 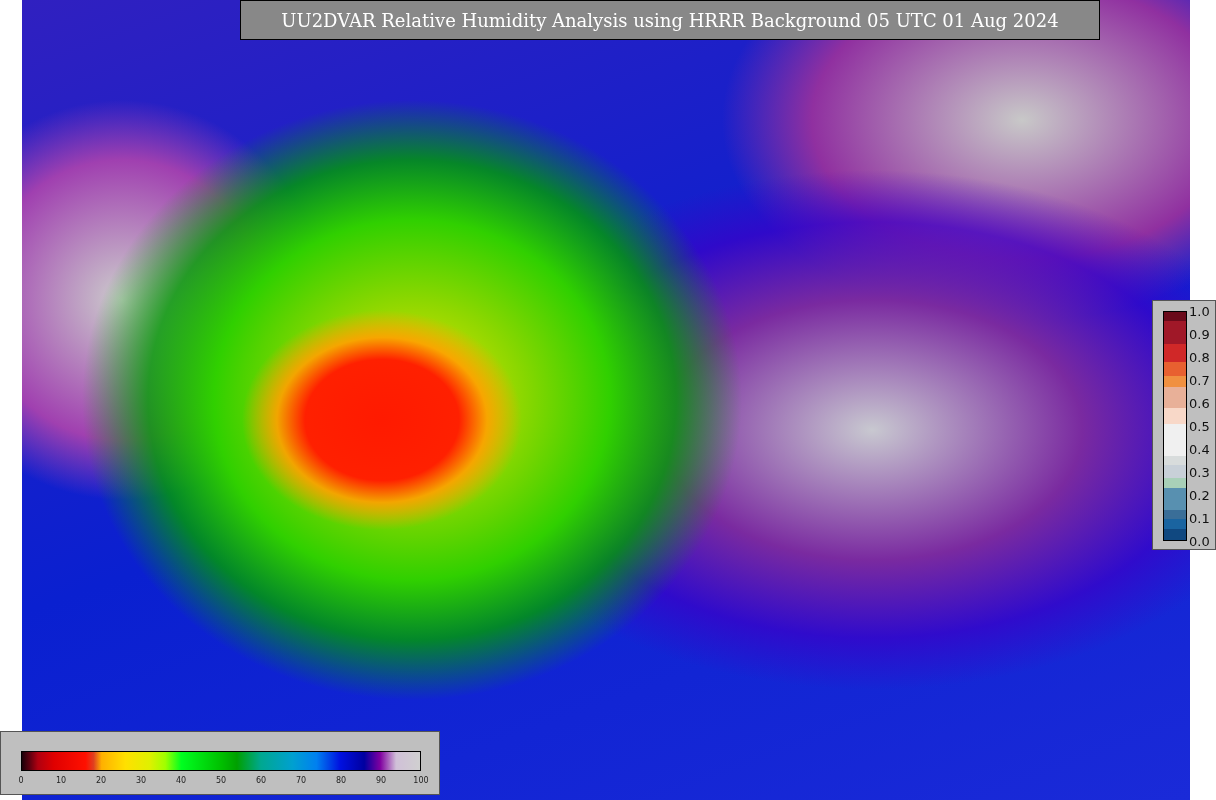 What do you see at coordinates (61, 780) in the screenshot?
I see `tick-label: 10` at bounding box center [61, 780].